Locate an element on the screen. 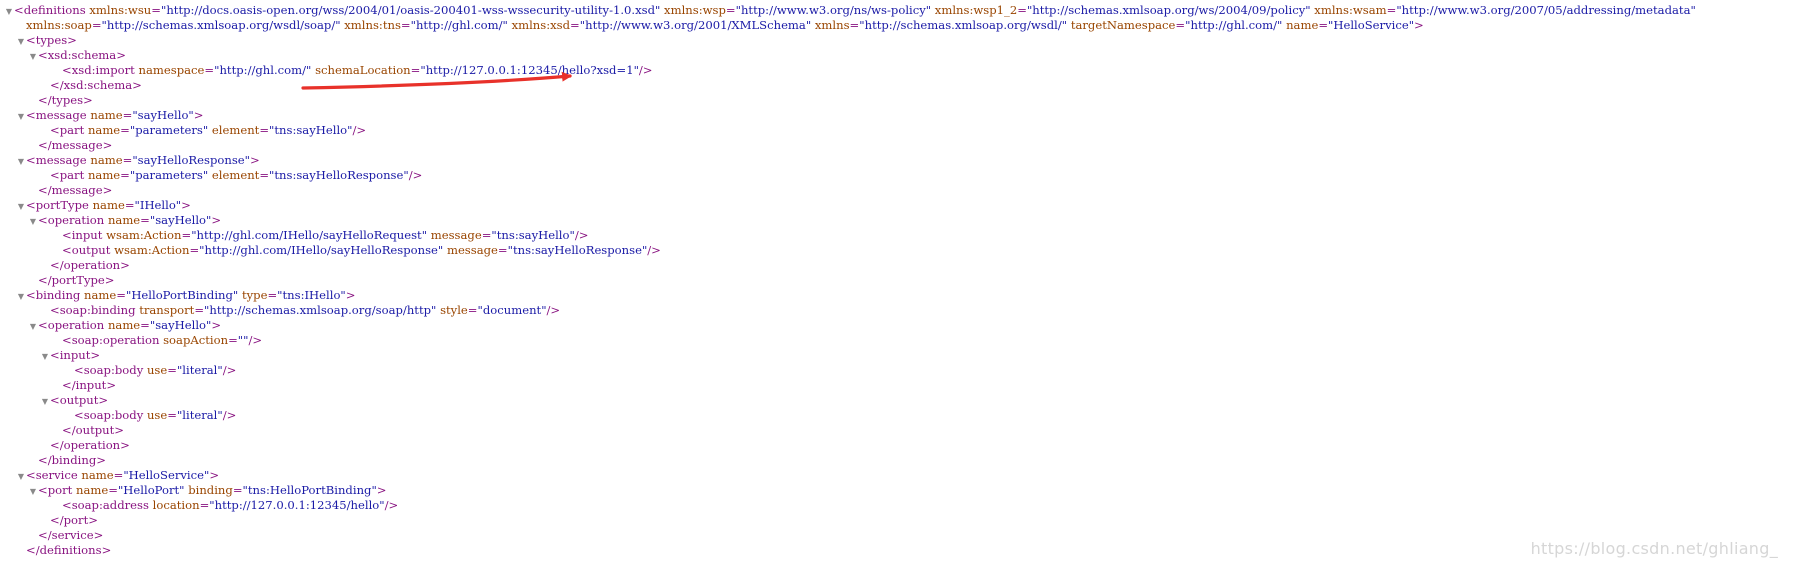  xml-line: </xsd:schema> is located at coordinates (897, 85).